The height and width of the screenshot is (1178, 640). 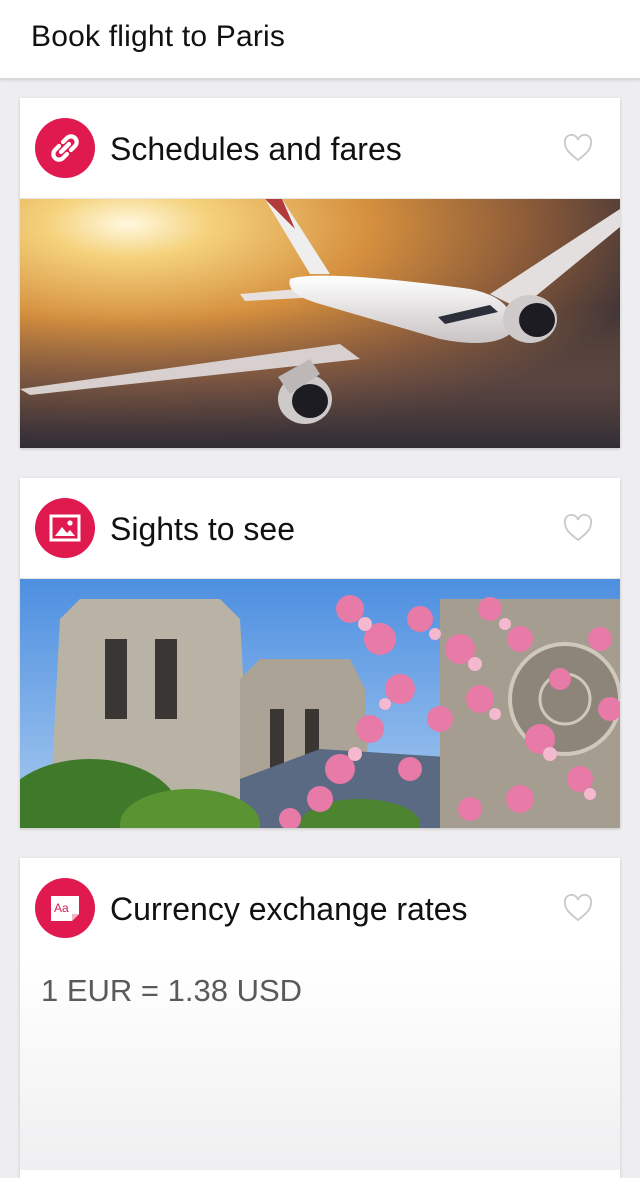 What do you see at coordinates (202, 529) in the screenshot?
I see `card-title: Sights to see` at bounding box center [202, 529].